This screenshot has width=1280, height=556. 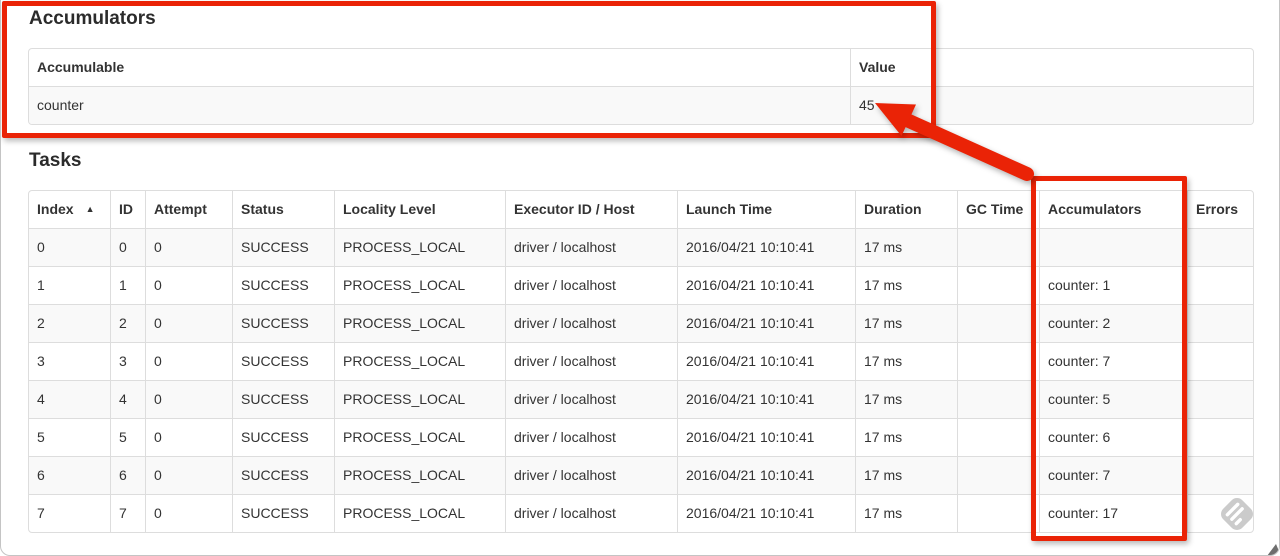 I want to click on mouse-cursor, so click(x=1273, y=549).